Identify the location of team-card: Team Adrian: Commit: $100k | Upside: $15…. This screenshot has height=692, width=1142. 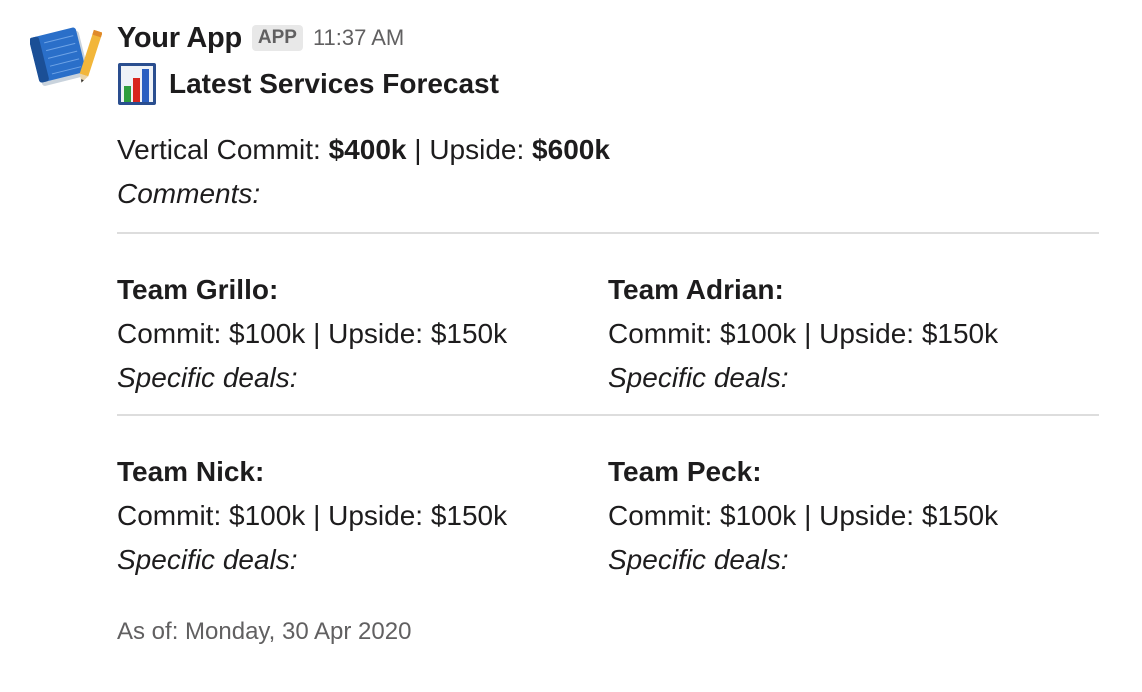
(853, 334).